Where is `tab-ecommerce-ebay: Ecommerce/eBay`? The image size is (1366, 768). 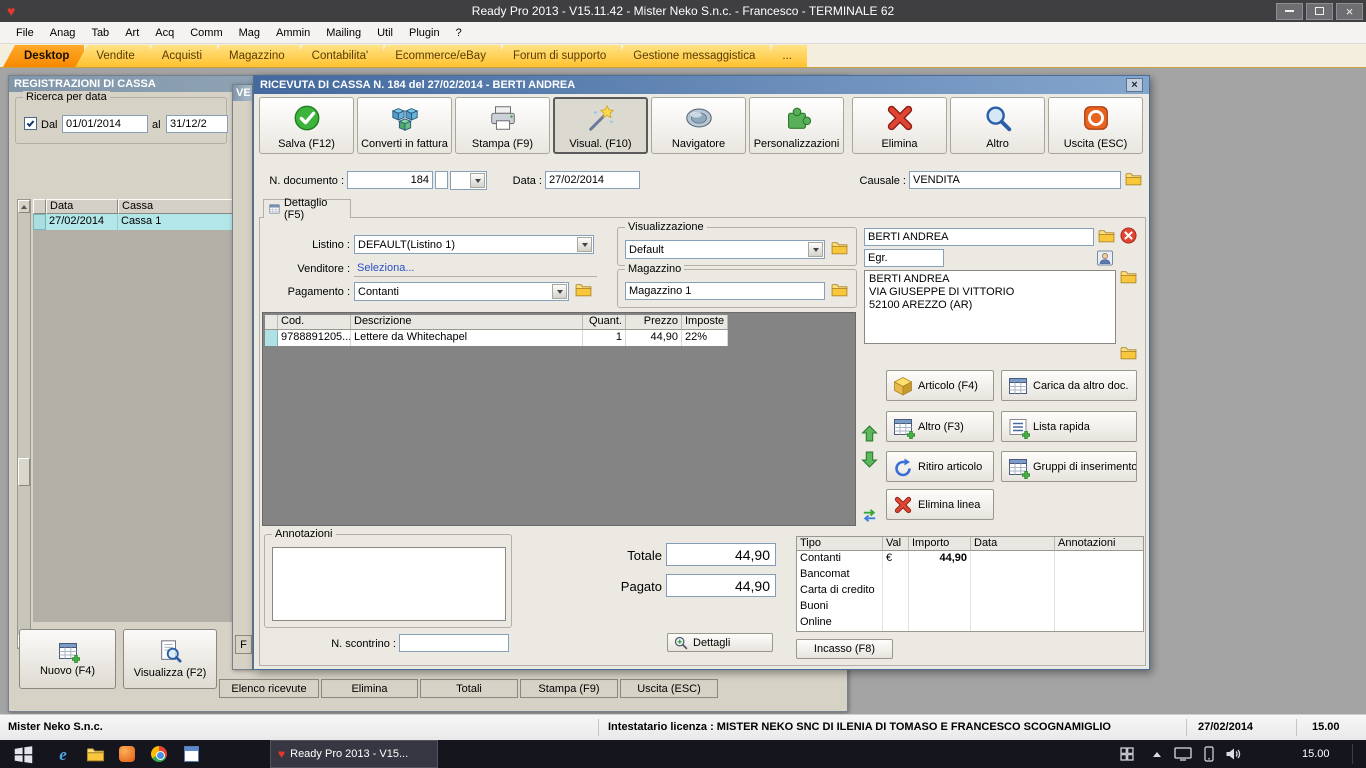
tab-ecommerce-ebay: Ecommerce/eBay is located at coordinates (437, 56).